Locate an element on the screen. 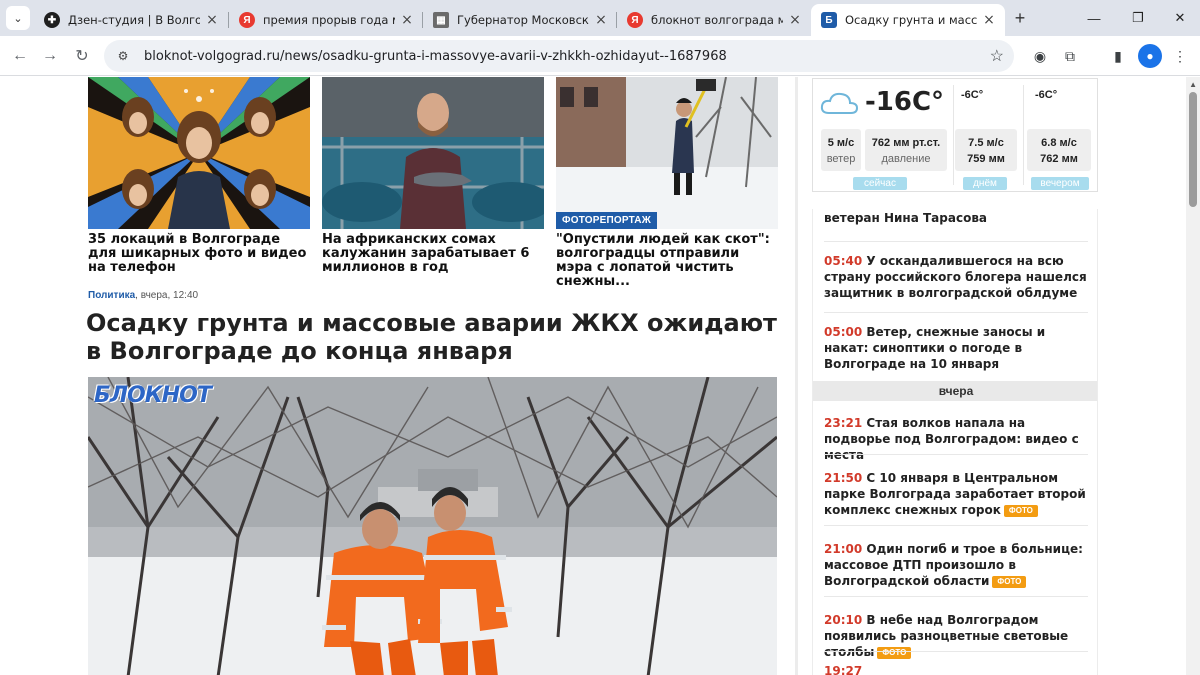 The image size is (1200, 675). favicon-icon: Б is located at coordinates (829, 20).